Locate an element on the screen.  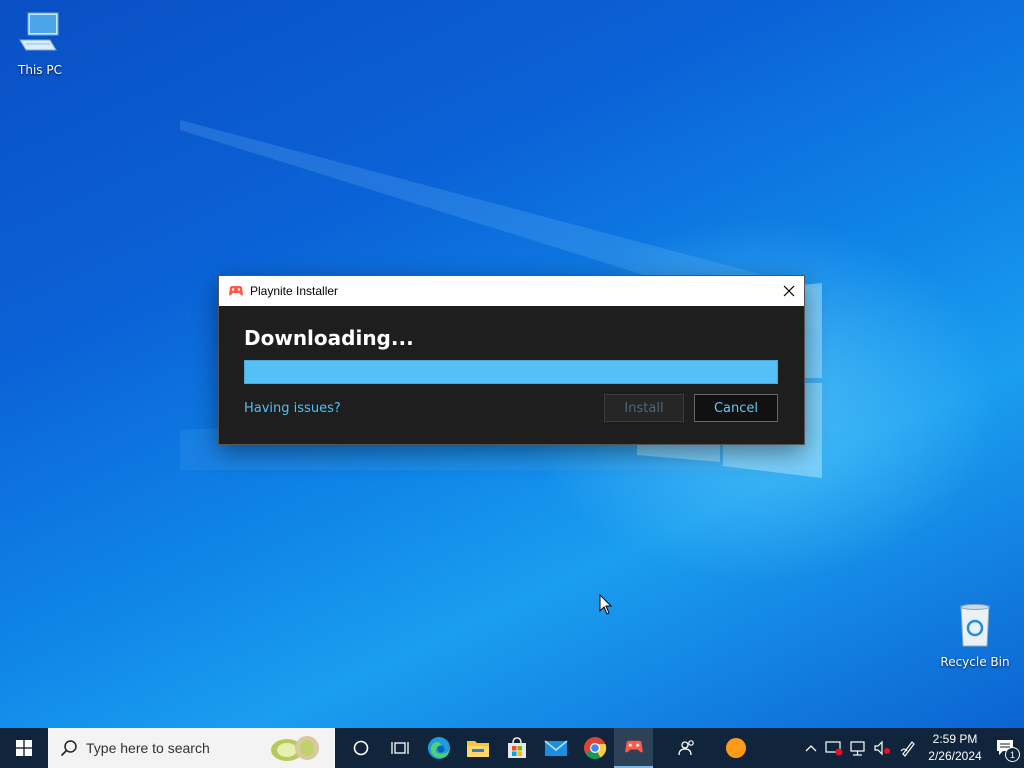
task-view-icon is located at coordinates (399, 748).